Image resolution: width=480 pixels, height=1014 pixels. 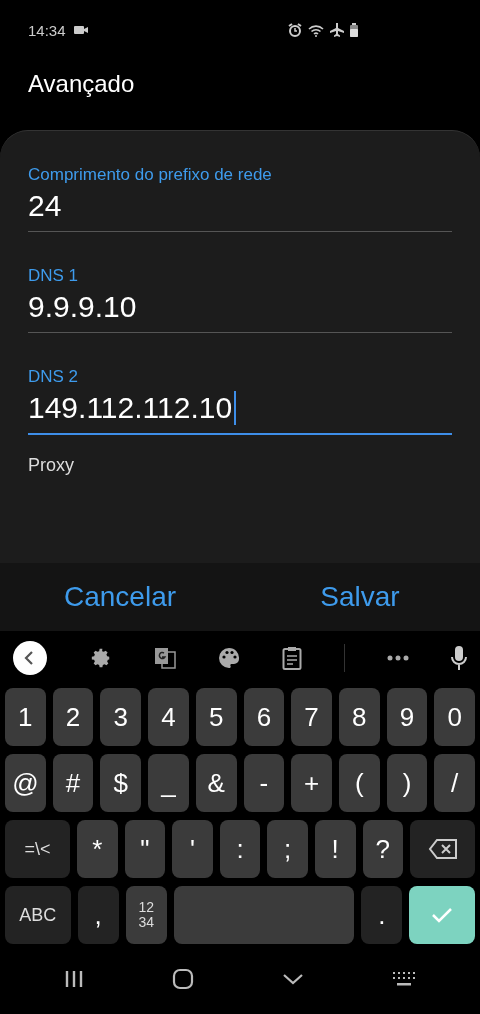 I want to click on home-icon, so click(x=183, y=979).